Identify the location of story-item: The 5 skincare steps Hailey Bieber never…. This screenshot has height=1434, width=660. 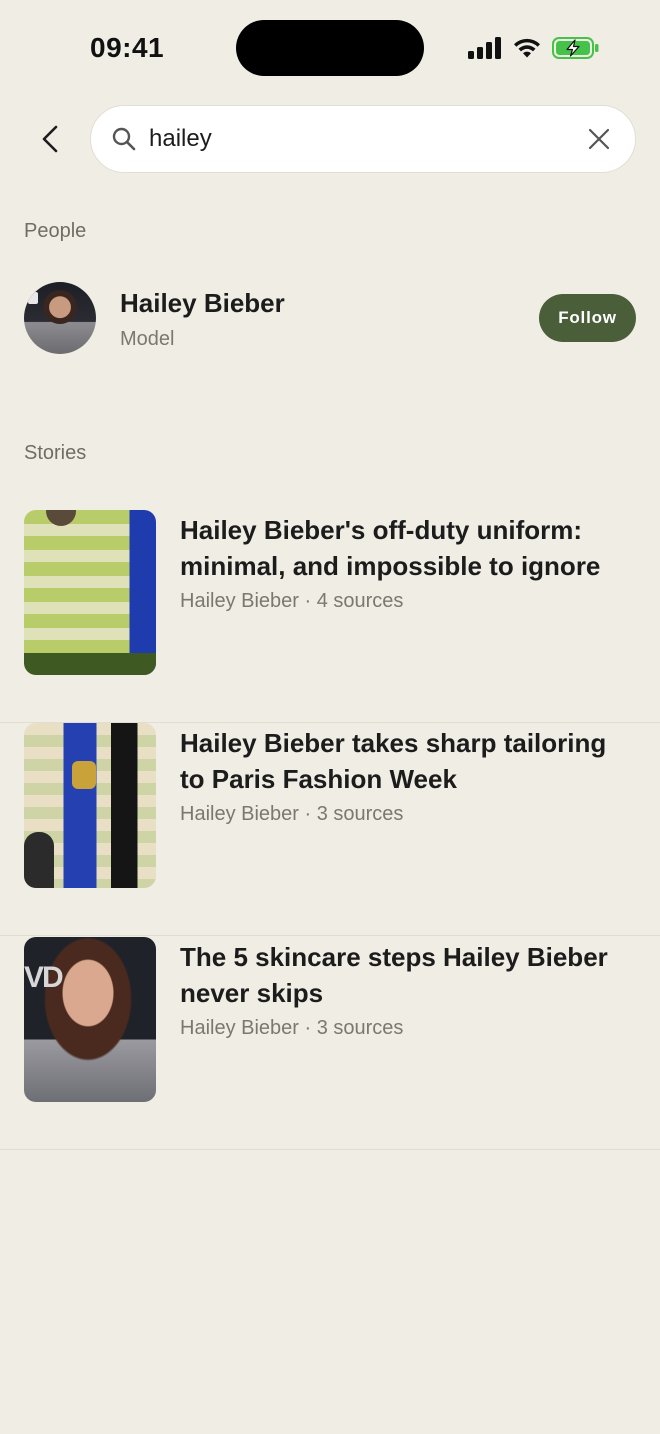
(330, 1043).